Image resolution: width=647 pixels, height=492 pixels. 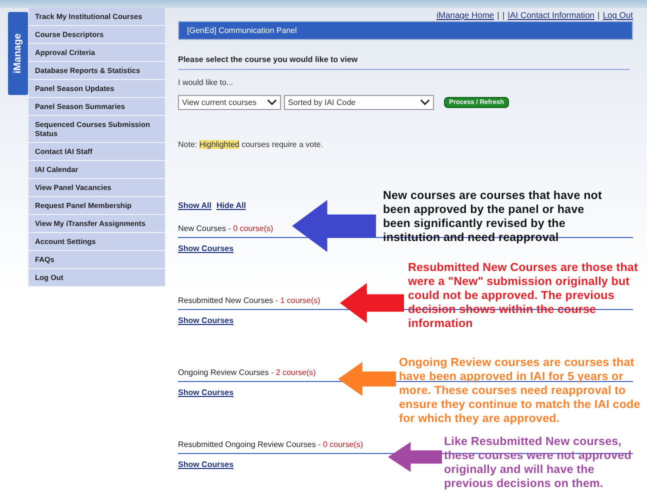 What do you see at coordinates (551, 15) in the screenshot?
I see `header-link: IAI Contact Information` at bounding box center [551, 15].